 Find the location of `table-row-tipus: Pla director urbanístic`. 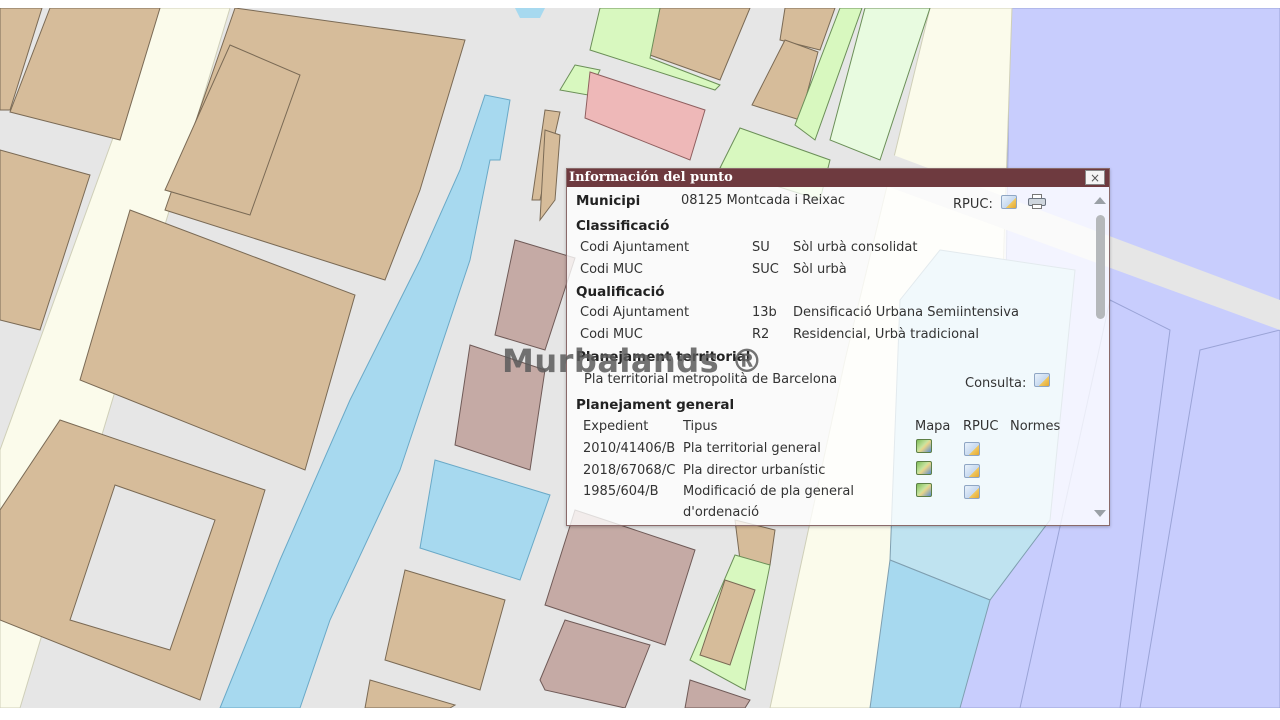

table-row-tipus: Pla director urbanístic is located at coordinates (754, 470).